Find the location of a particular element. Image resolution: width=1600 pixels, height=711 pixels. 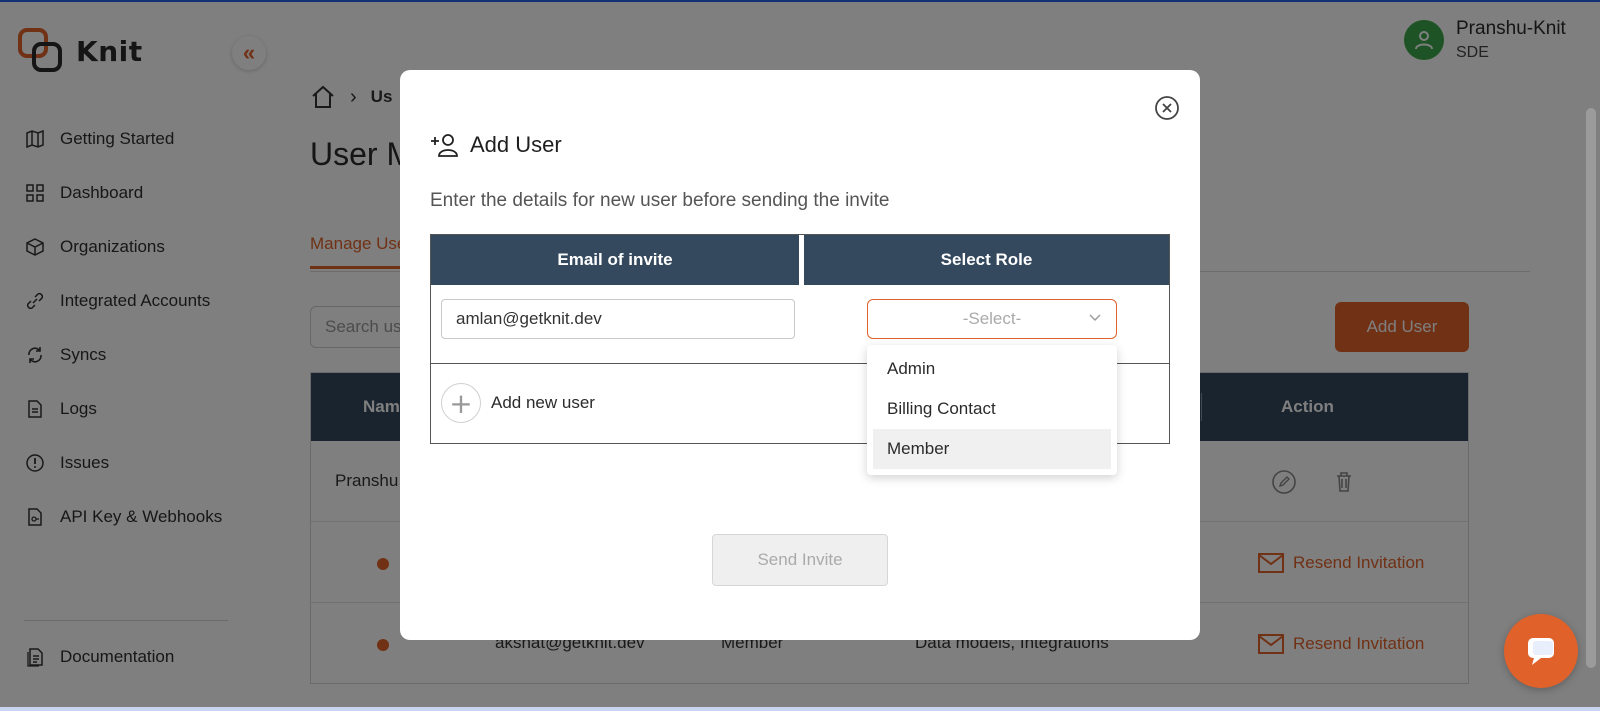

bottom-edge is located at coordinates (800, 709).